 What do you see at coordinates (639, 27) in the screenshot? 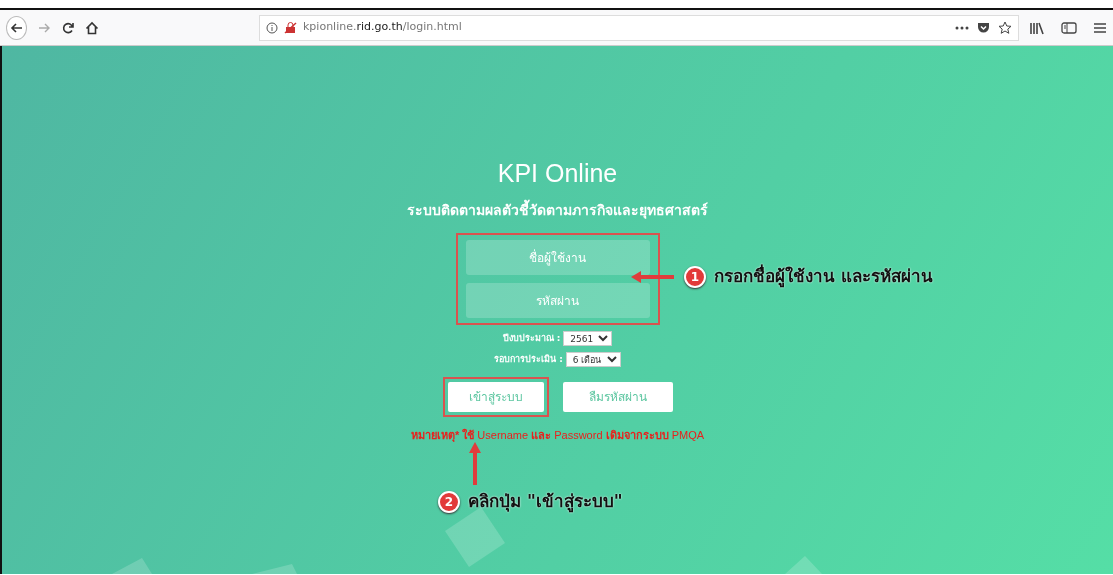
I see `address-bar: kpionline.rid.go.th/login.html` at bounding box center [639, 27].